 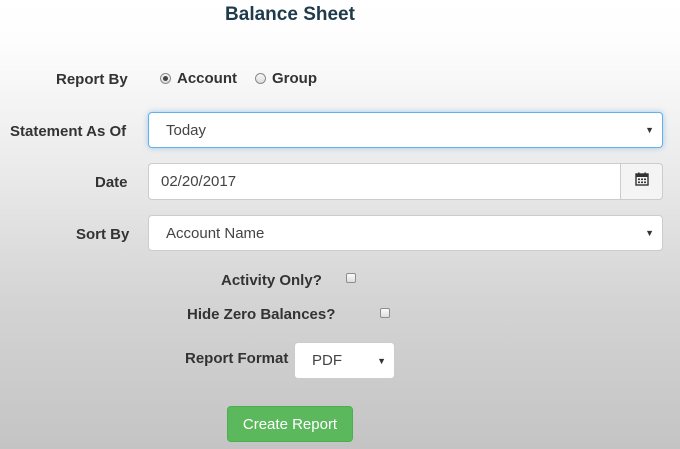 What do you see at coordinates (327, 360) in the screenshot?
I see `report-format-value: PDF` at bounding box center [327, 360].